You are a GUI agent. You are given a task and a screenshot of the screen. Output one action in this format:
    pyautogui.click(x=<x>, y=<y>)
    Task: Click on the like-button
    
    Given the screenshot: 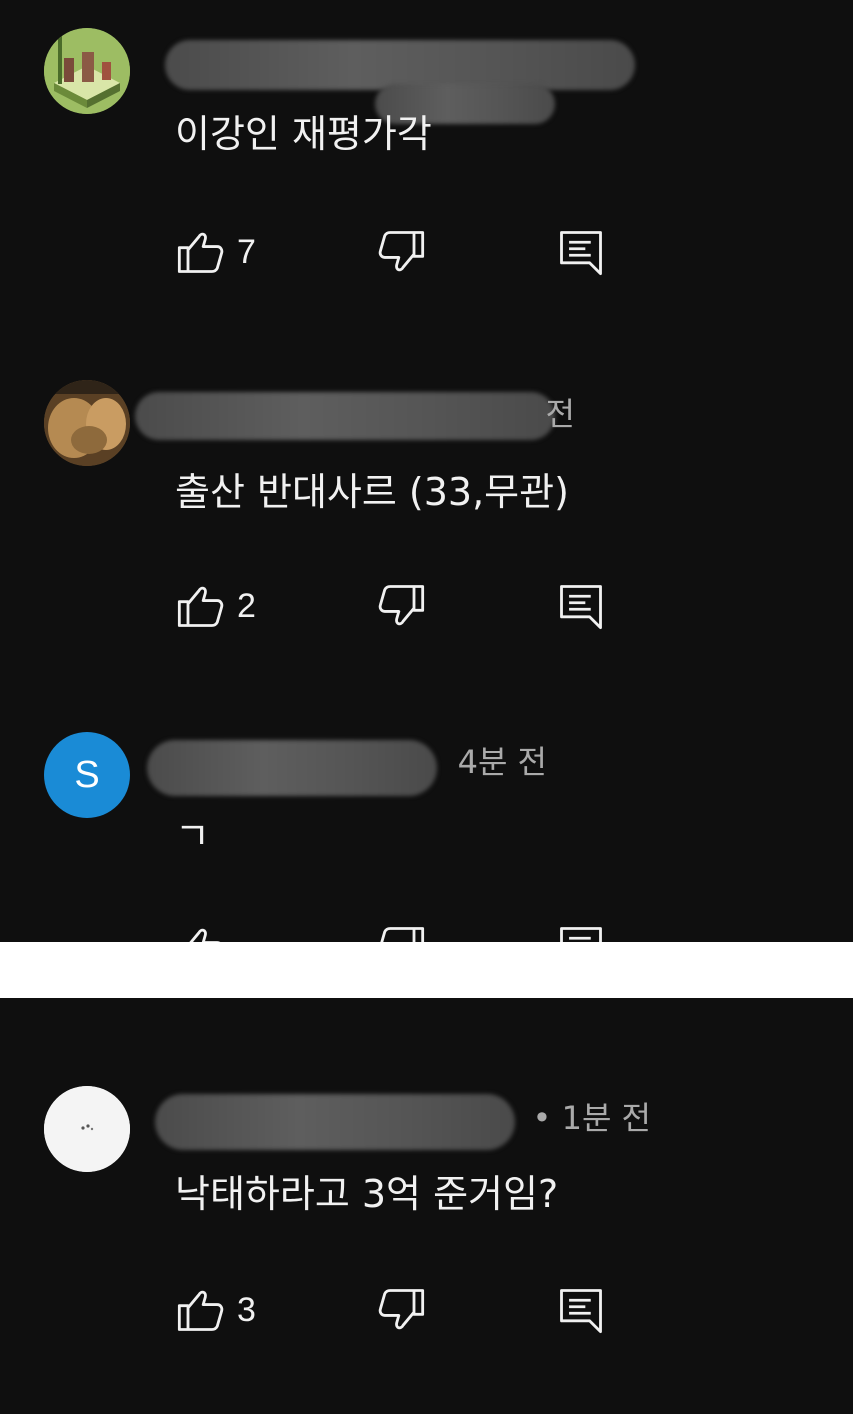 What is the action you would take?
    pyautogui.click(x=201, y=930)
    